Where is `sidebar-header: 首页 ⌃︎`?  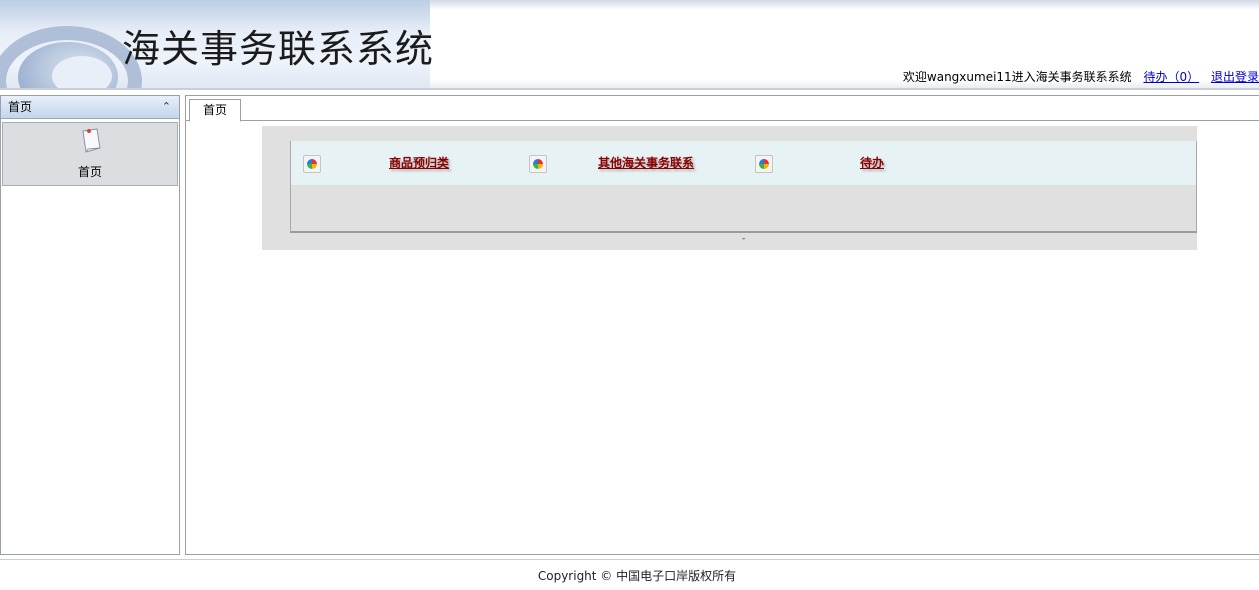 sidebar-header: 首页 ⌃︎ is located at coordinates (90, 107).